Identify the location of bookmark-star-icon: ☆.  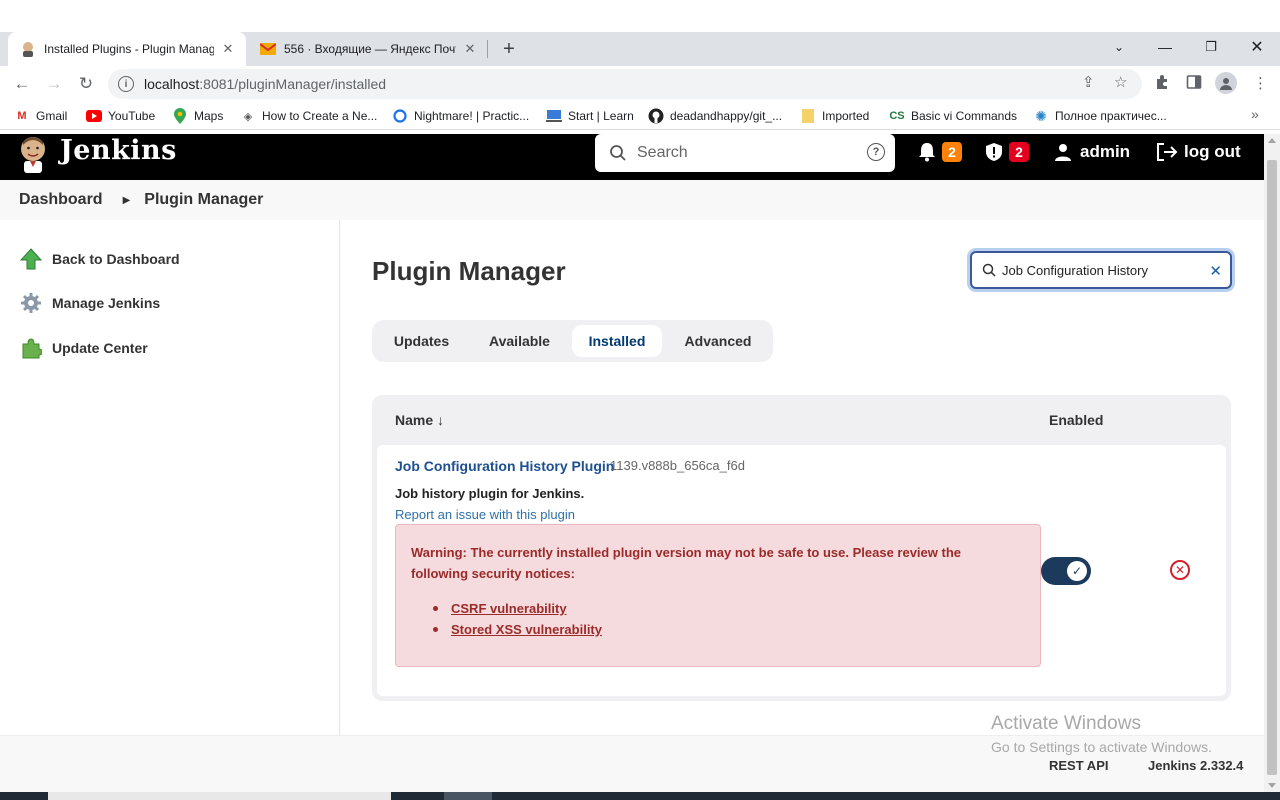
(1120, 82).